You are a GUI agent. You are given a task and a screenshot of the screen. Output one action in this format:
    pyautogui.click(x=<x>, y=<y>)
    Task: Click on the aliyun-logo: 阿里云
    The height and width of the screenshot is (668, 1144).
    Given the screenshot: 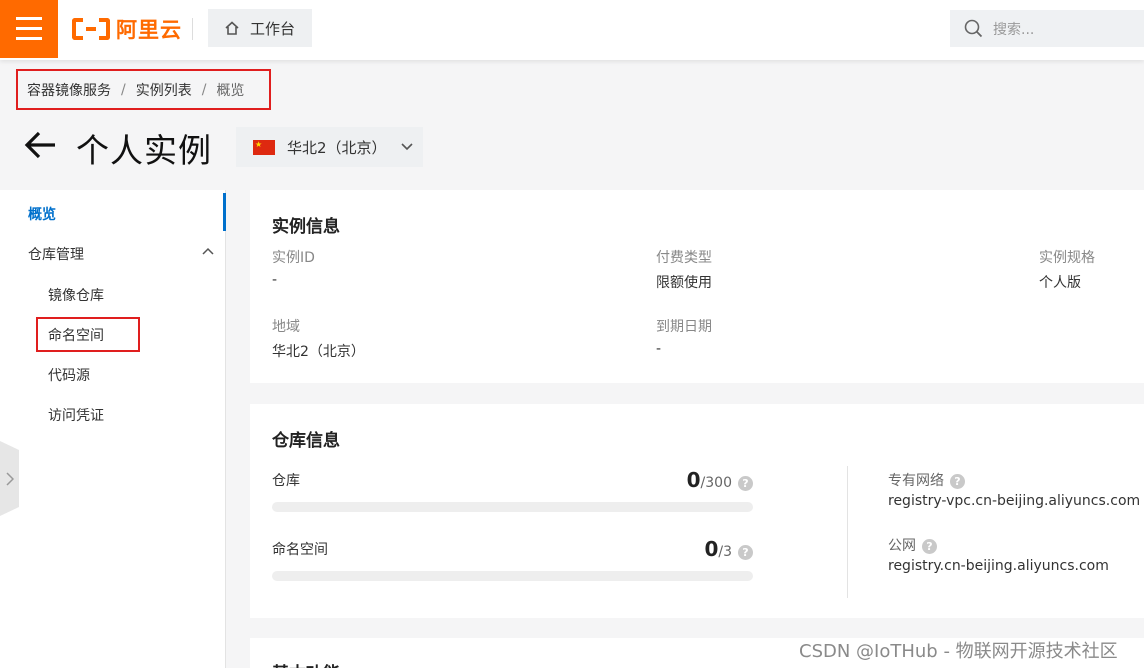 What is the action you would take?
    pyautogui.click(x=127, y=29)
    